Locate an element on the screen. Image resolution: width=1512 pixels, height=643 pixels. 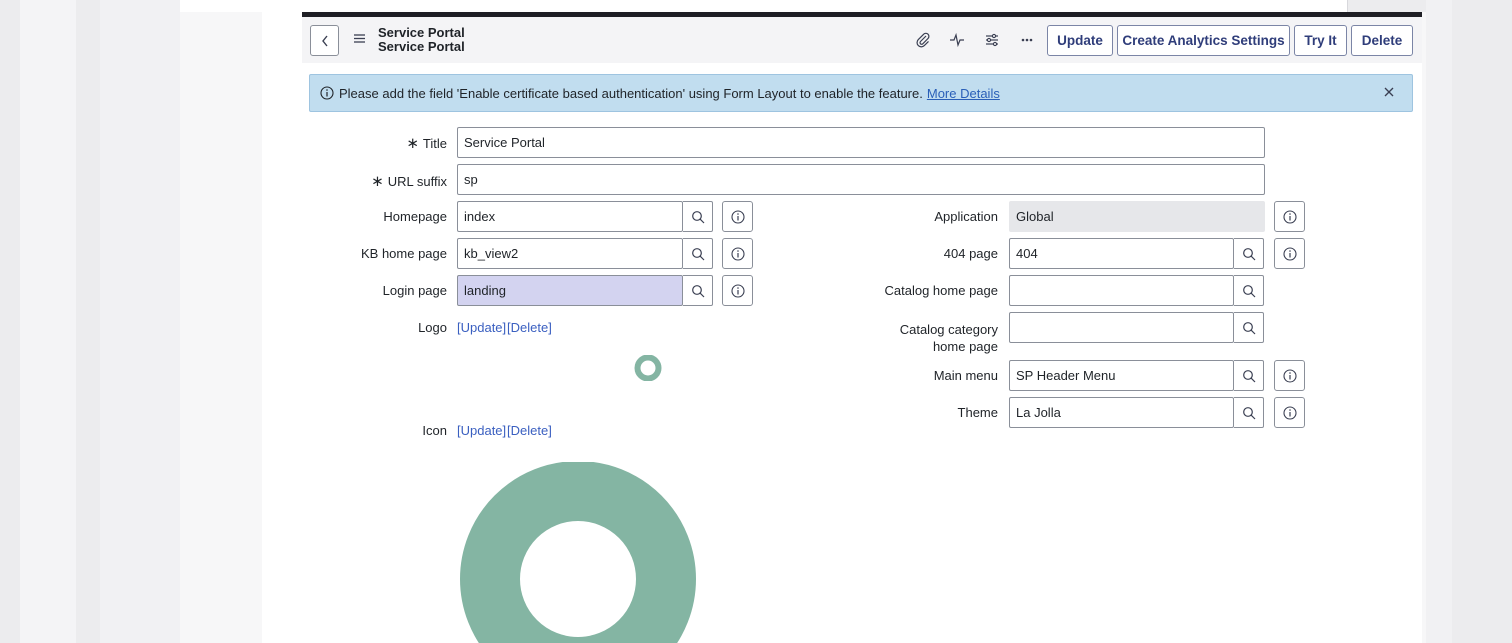
404-page-lookup-button is located at coordinates (1249, 253).